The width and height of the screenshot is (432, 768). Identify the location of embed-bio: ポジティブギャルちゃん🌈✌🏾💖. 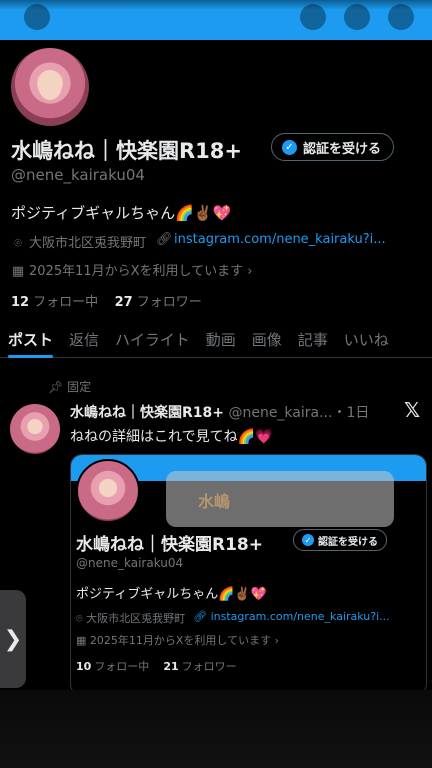
(171, 594).